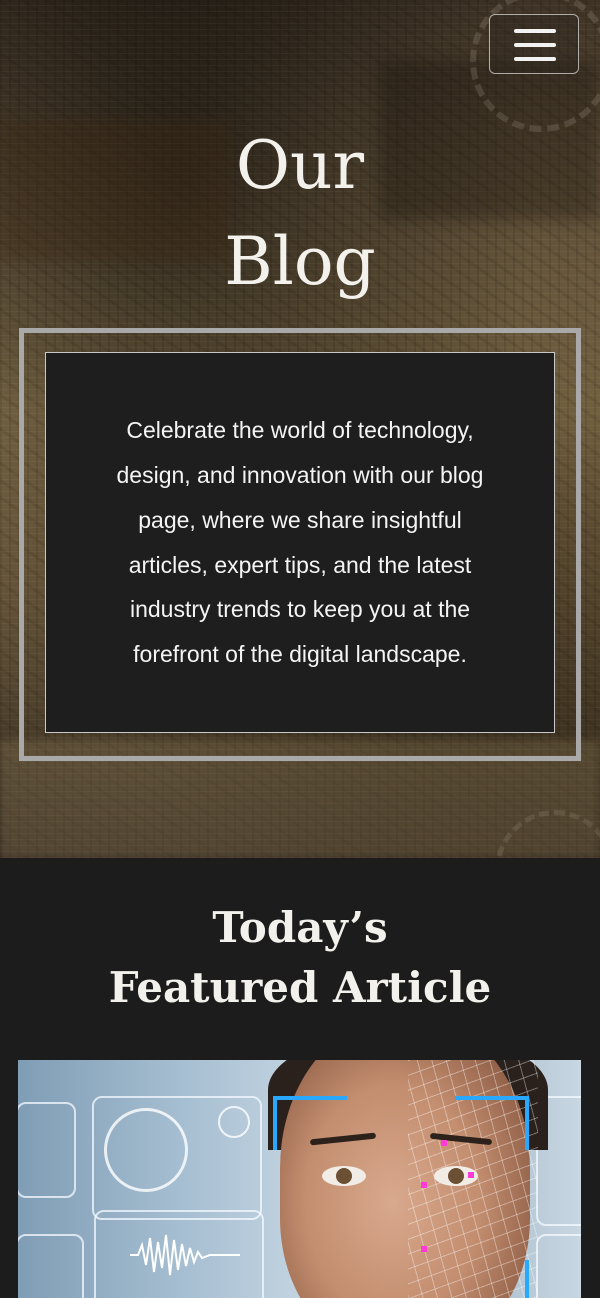  Describe the element at coordinates (300, 261) in the screenshot. I see `page-title-line2: Blog` at that location.